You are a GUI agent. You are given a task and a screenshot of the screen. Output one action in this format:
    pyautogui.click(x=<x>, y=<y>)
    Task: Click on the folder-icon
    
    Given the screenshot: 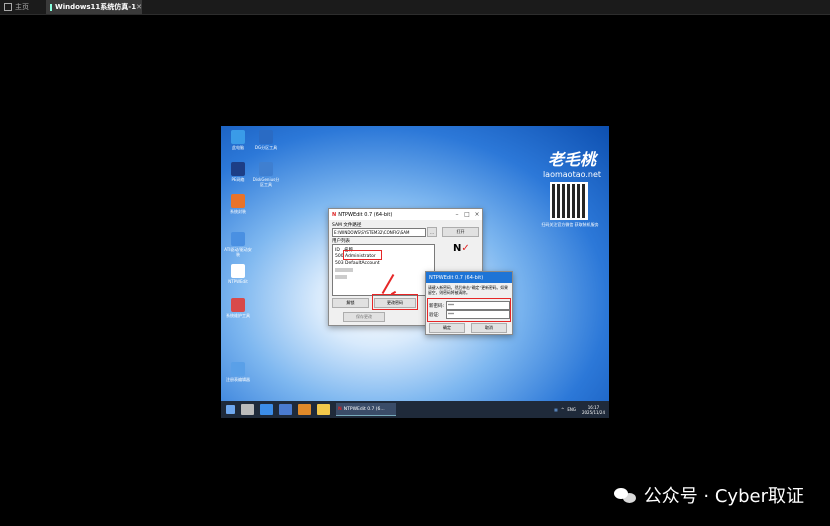 What is the action you would take?
    pyautogui.click(x=323, y=409)
    